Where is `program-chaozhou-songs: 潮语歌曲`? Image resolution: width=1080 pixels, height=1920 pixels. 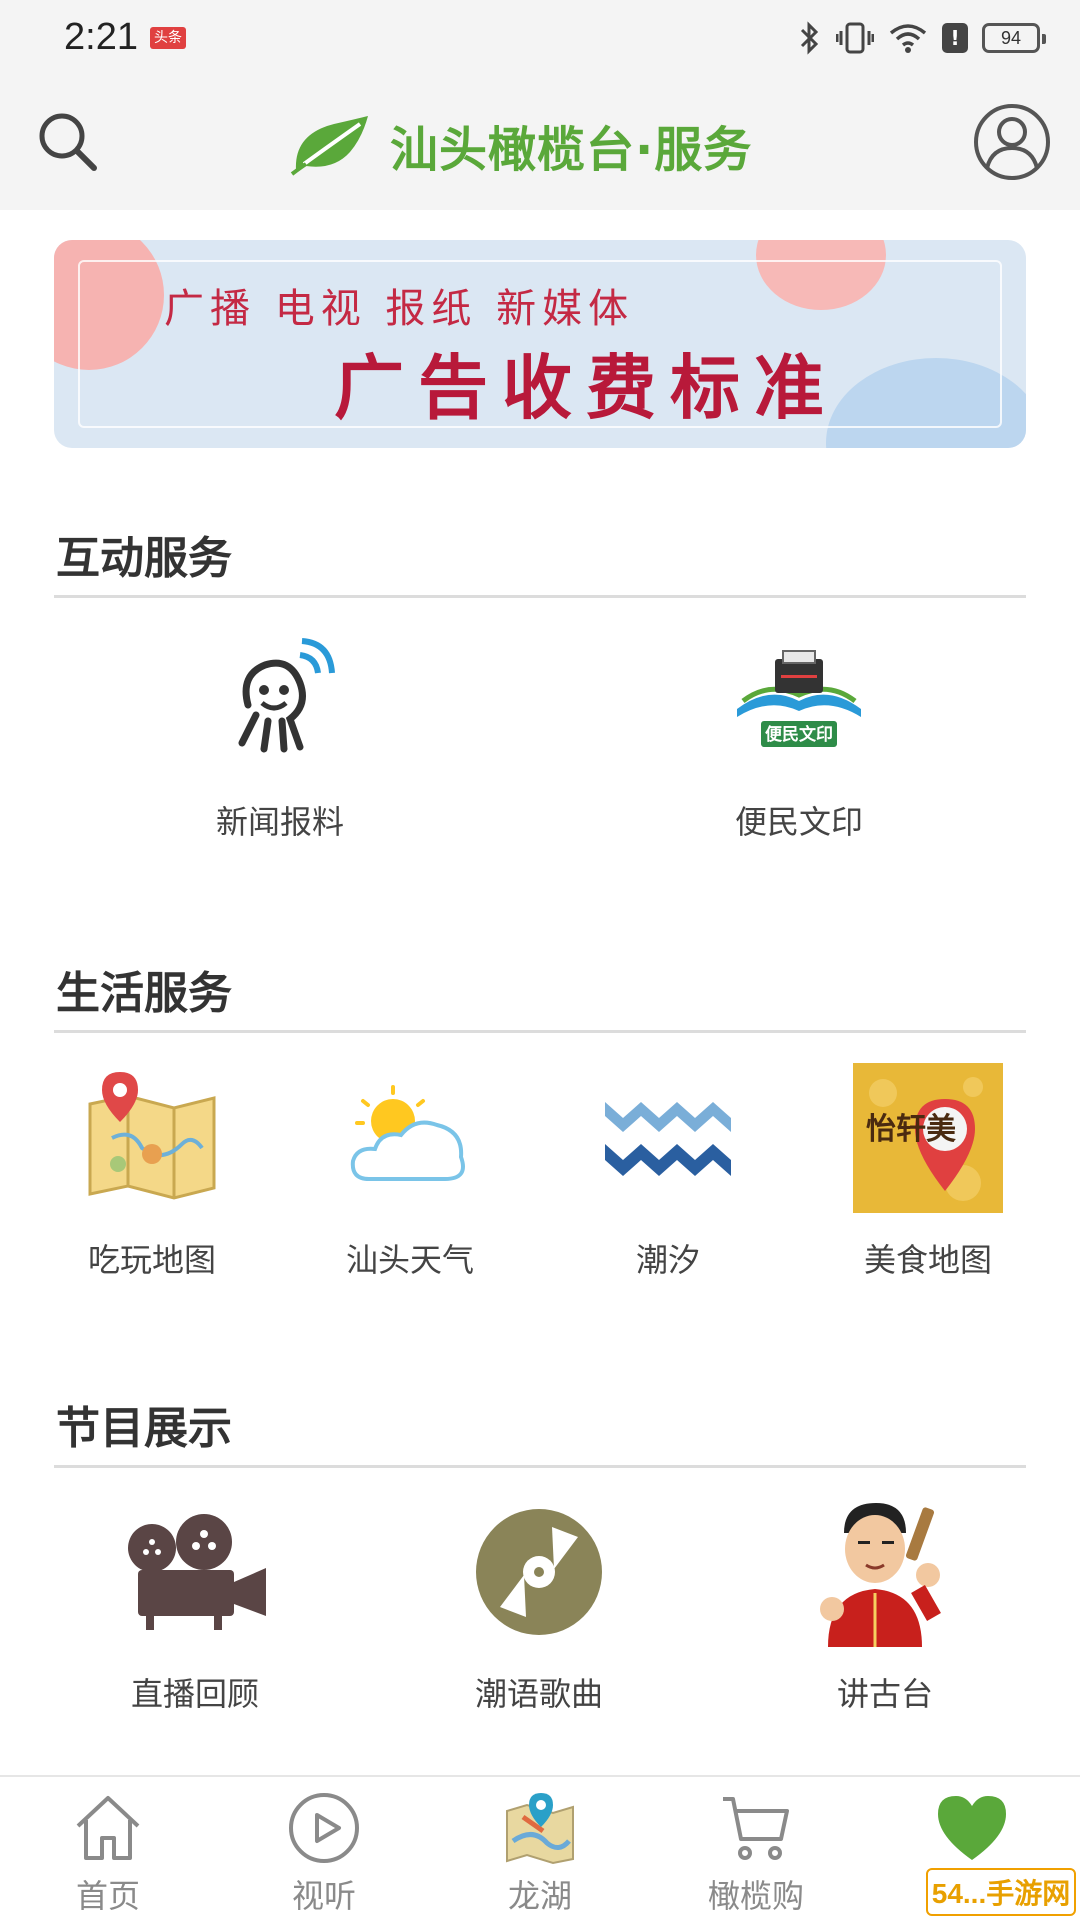
program-chaozhou-songs: 潮语歌曲 is located at coordinates (539, 1606).